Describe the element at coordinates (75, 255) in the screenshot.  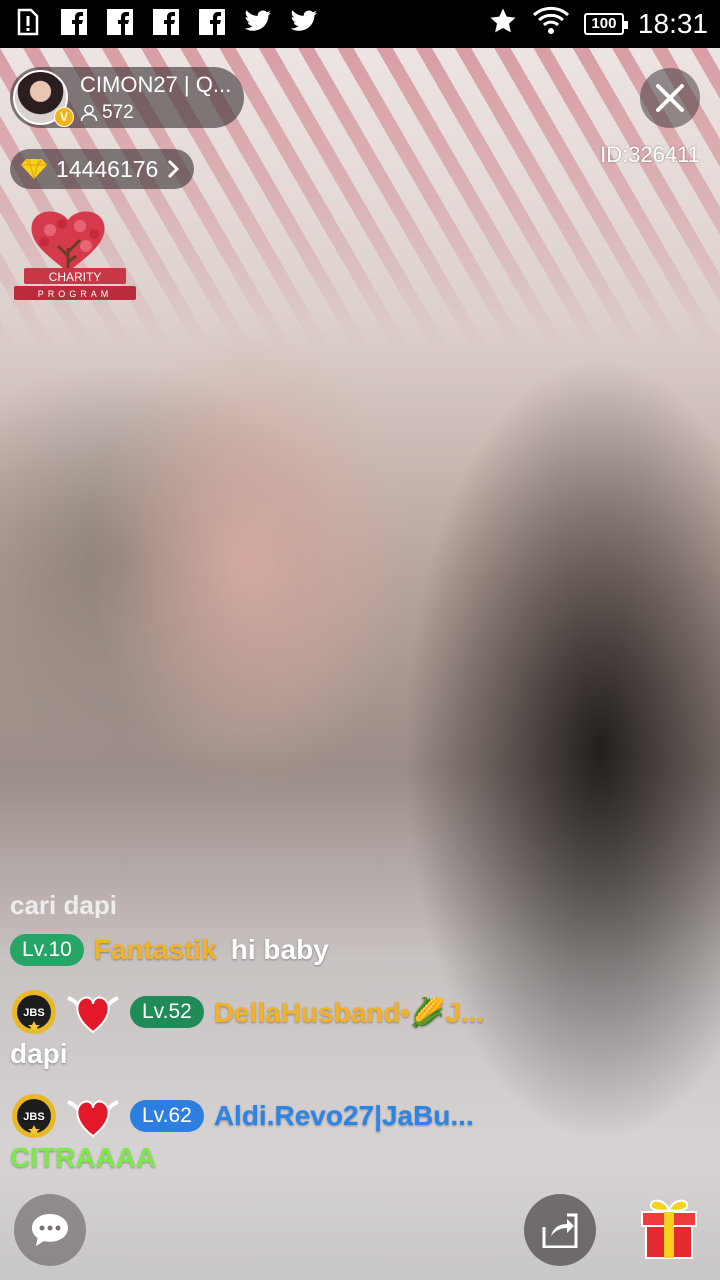
I see `charity-tree-heart-icon: CHARITY PROGRAM` at that location.